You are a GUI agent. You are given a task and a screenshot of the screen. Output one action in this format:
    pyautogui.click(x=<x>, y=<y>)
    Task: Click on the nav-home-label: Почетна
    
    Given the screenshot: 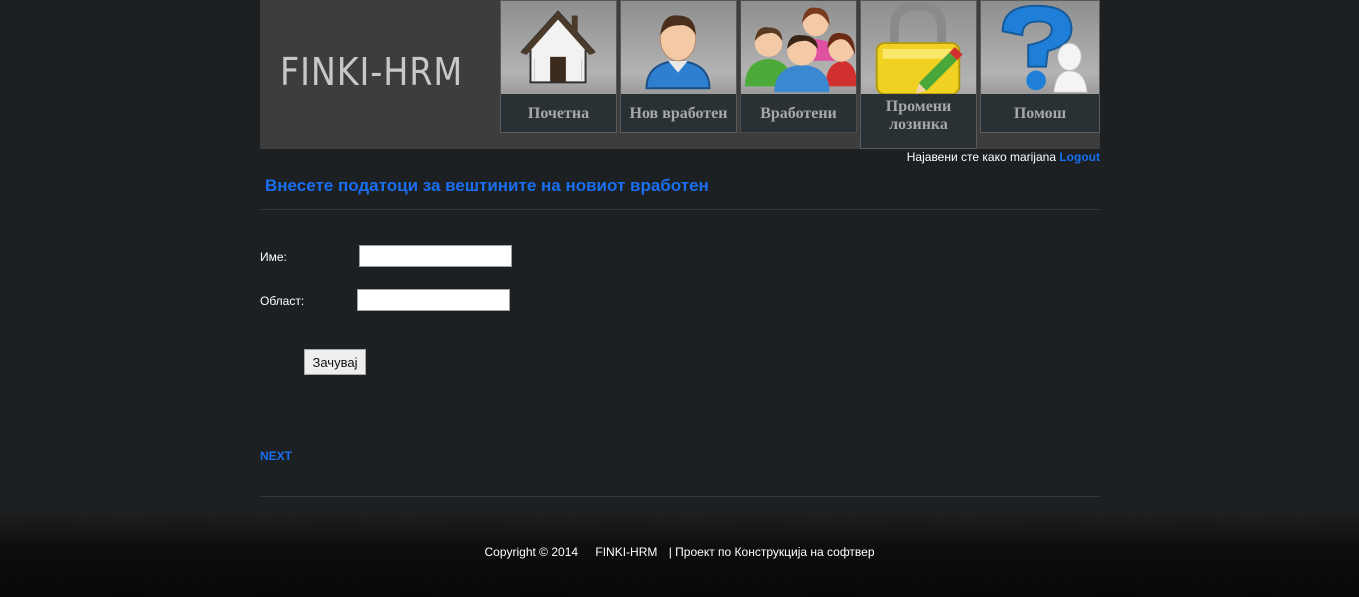 What is the action you would take?
    pyautogui.click(x=558, y=113)
    